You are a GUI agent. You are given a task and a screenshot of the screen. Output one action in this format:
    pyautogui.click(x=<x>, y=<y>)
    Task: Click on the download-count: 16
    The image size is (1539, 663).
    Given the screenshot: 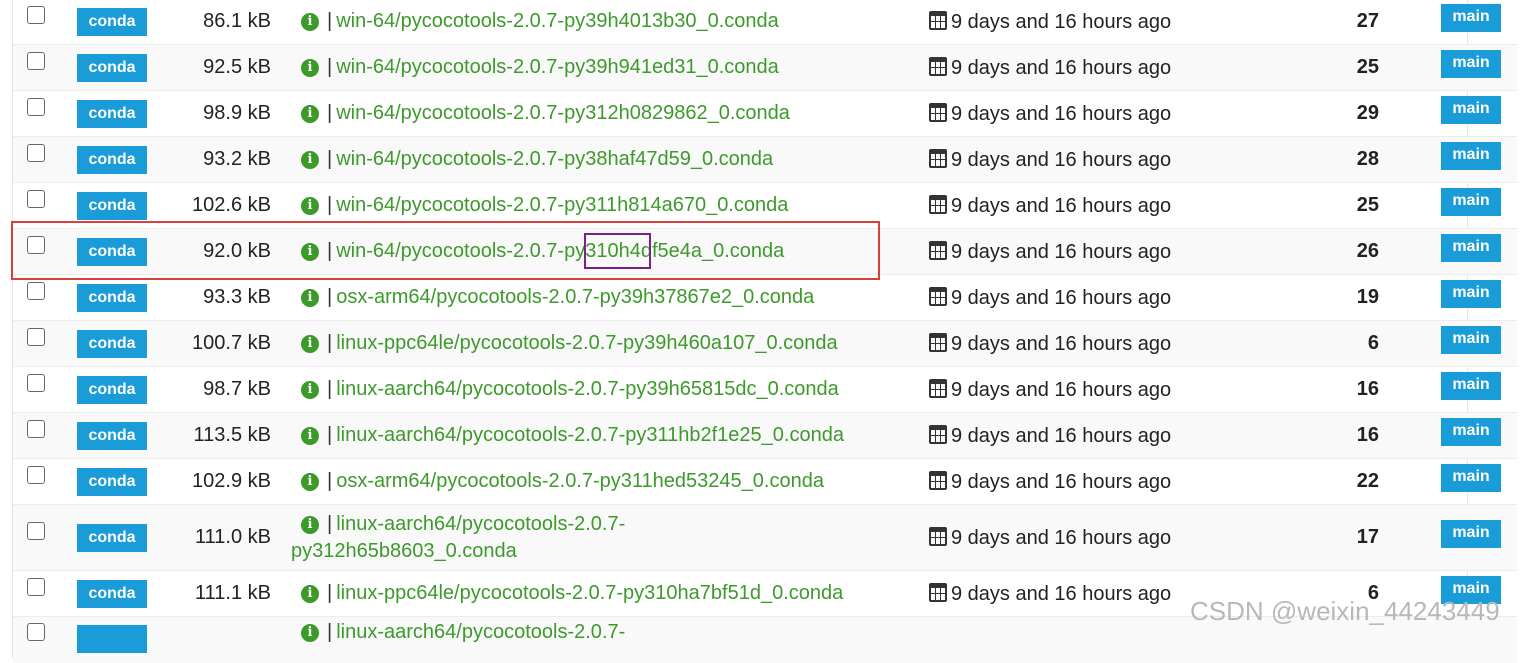 What is the action you would take?
    pyautogui.click(x=1344, y=435)
    